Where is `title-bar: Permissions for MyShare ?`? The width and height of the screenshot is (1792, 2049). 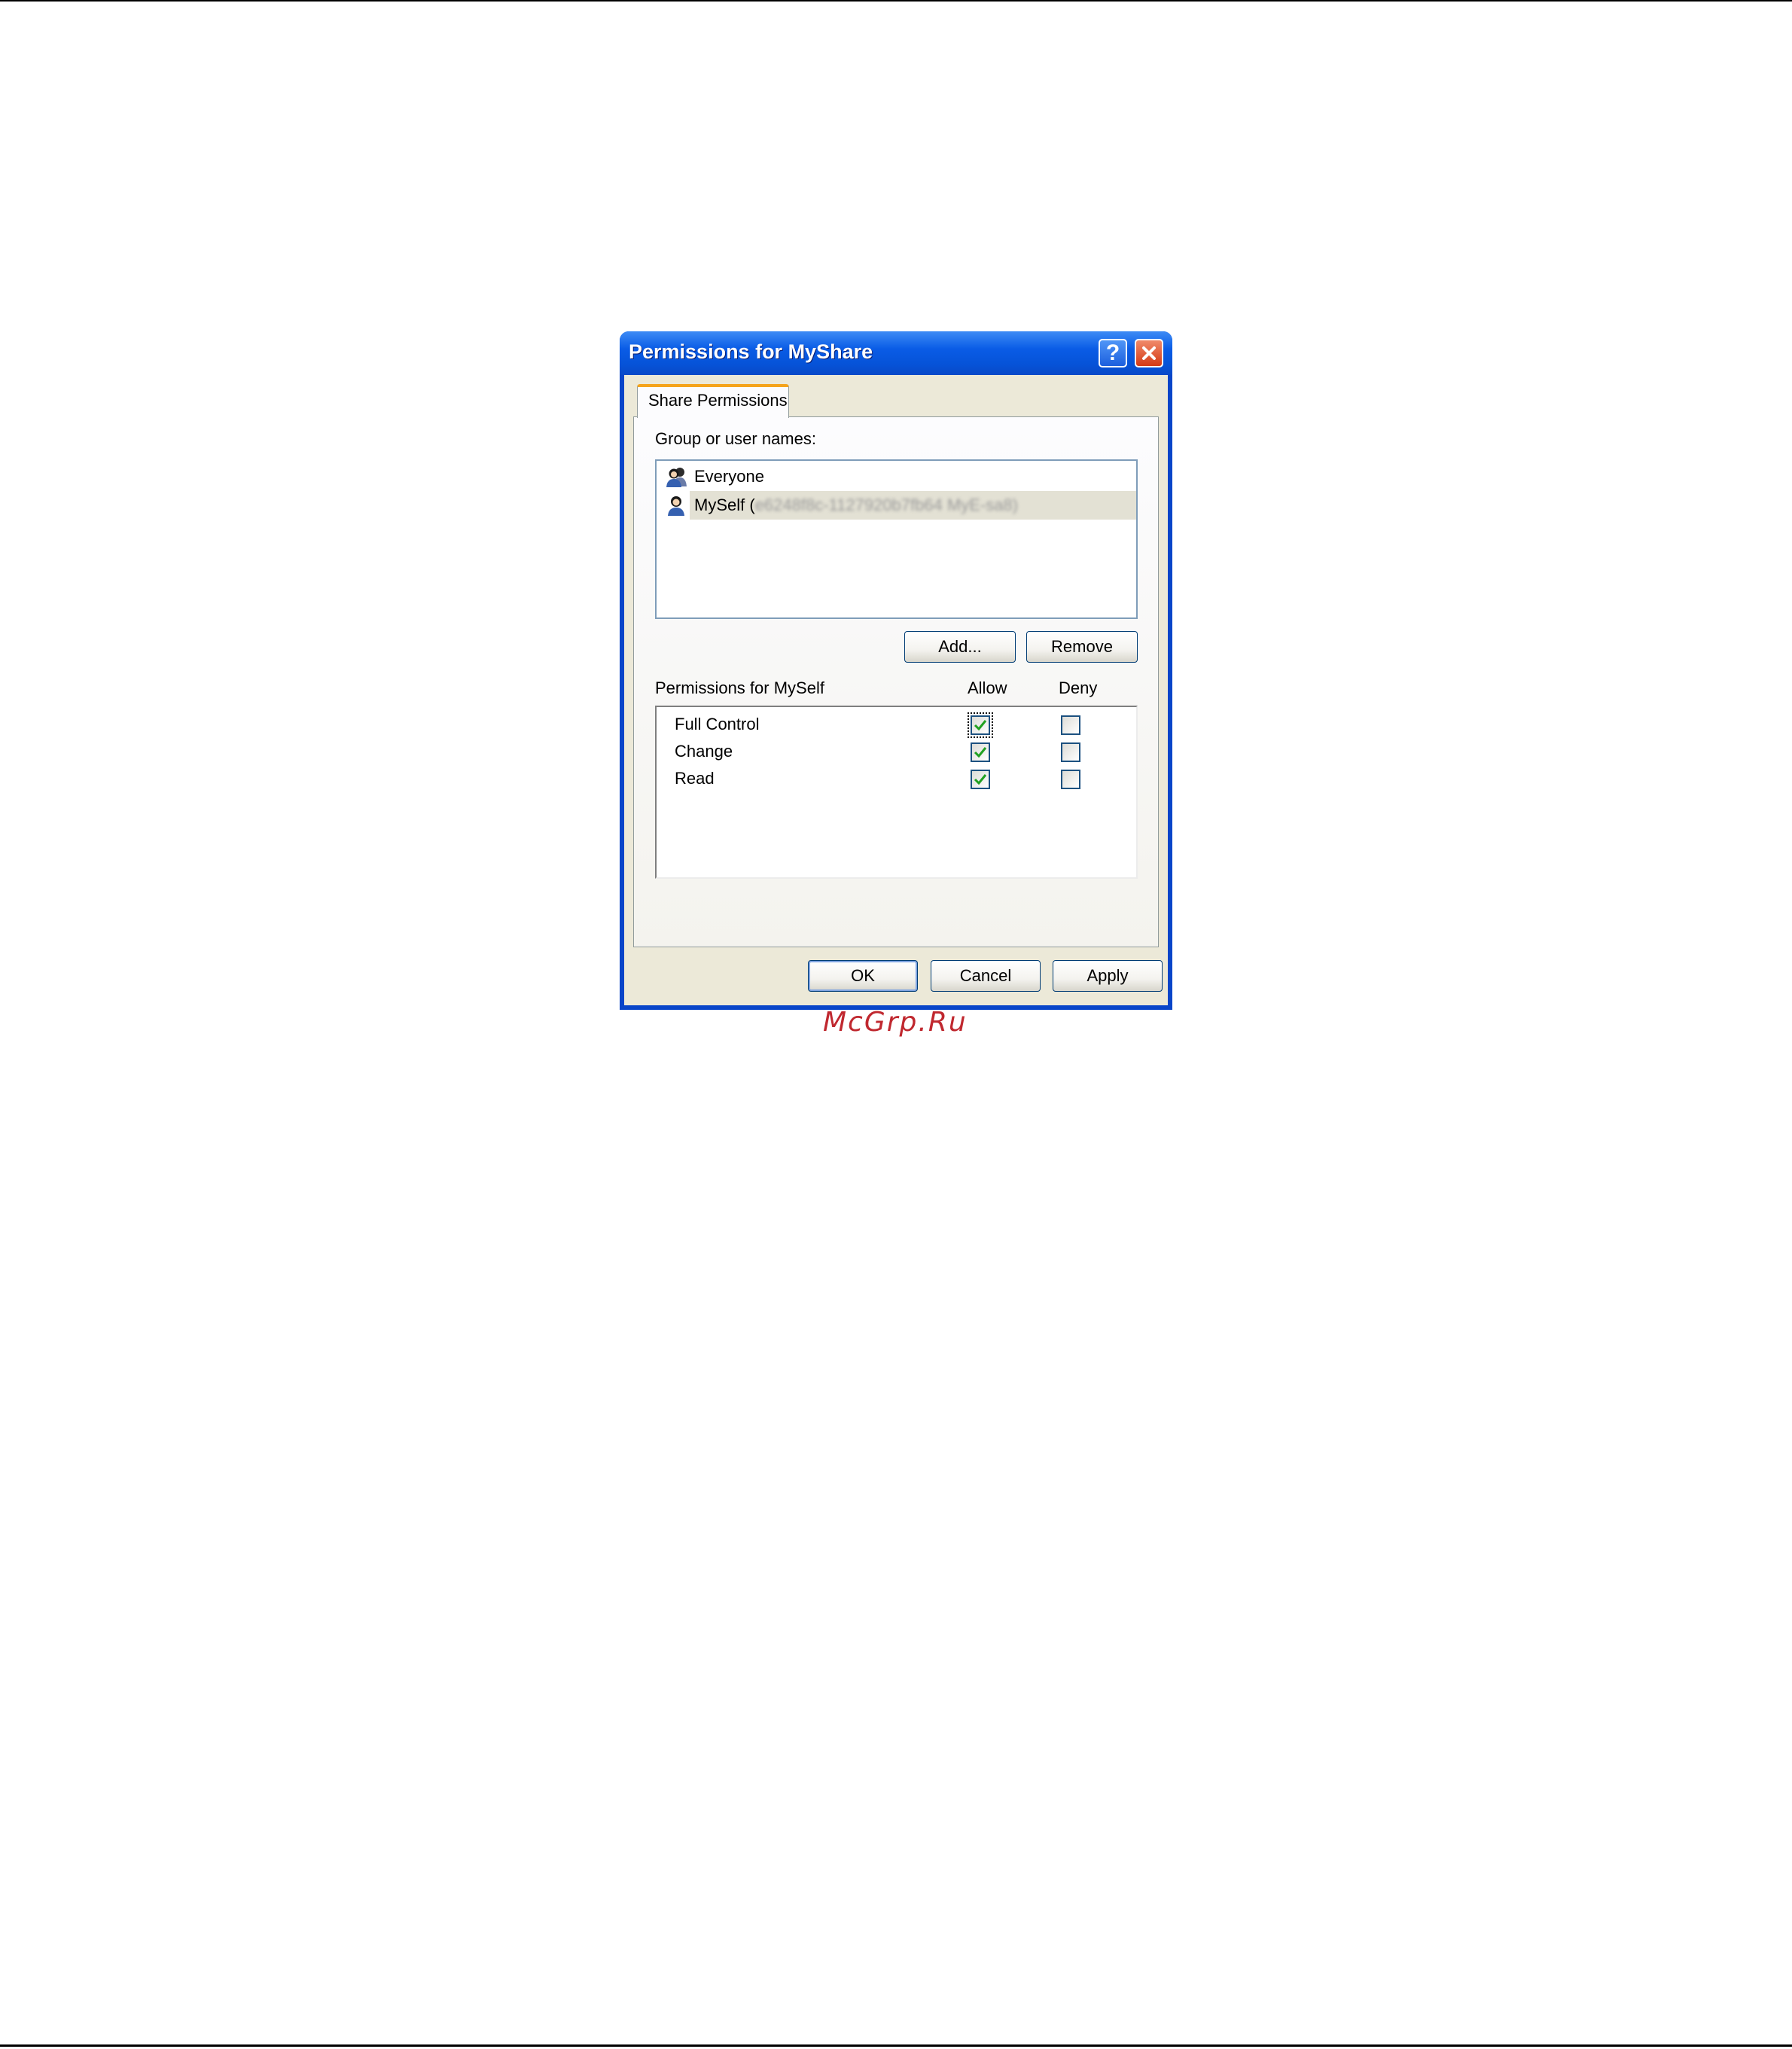 title-bar: Permissions for MyShare ? is located at coordinates (896, 353).